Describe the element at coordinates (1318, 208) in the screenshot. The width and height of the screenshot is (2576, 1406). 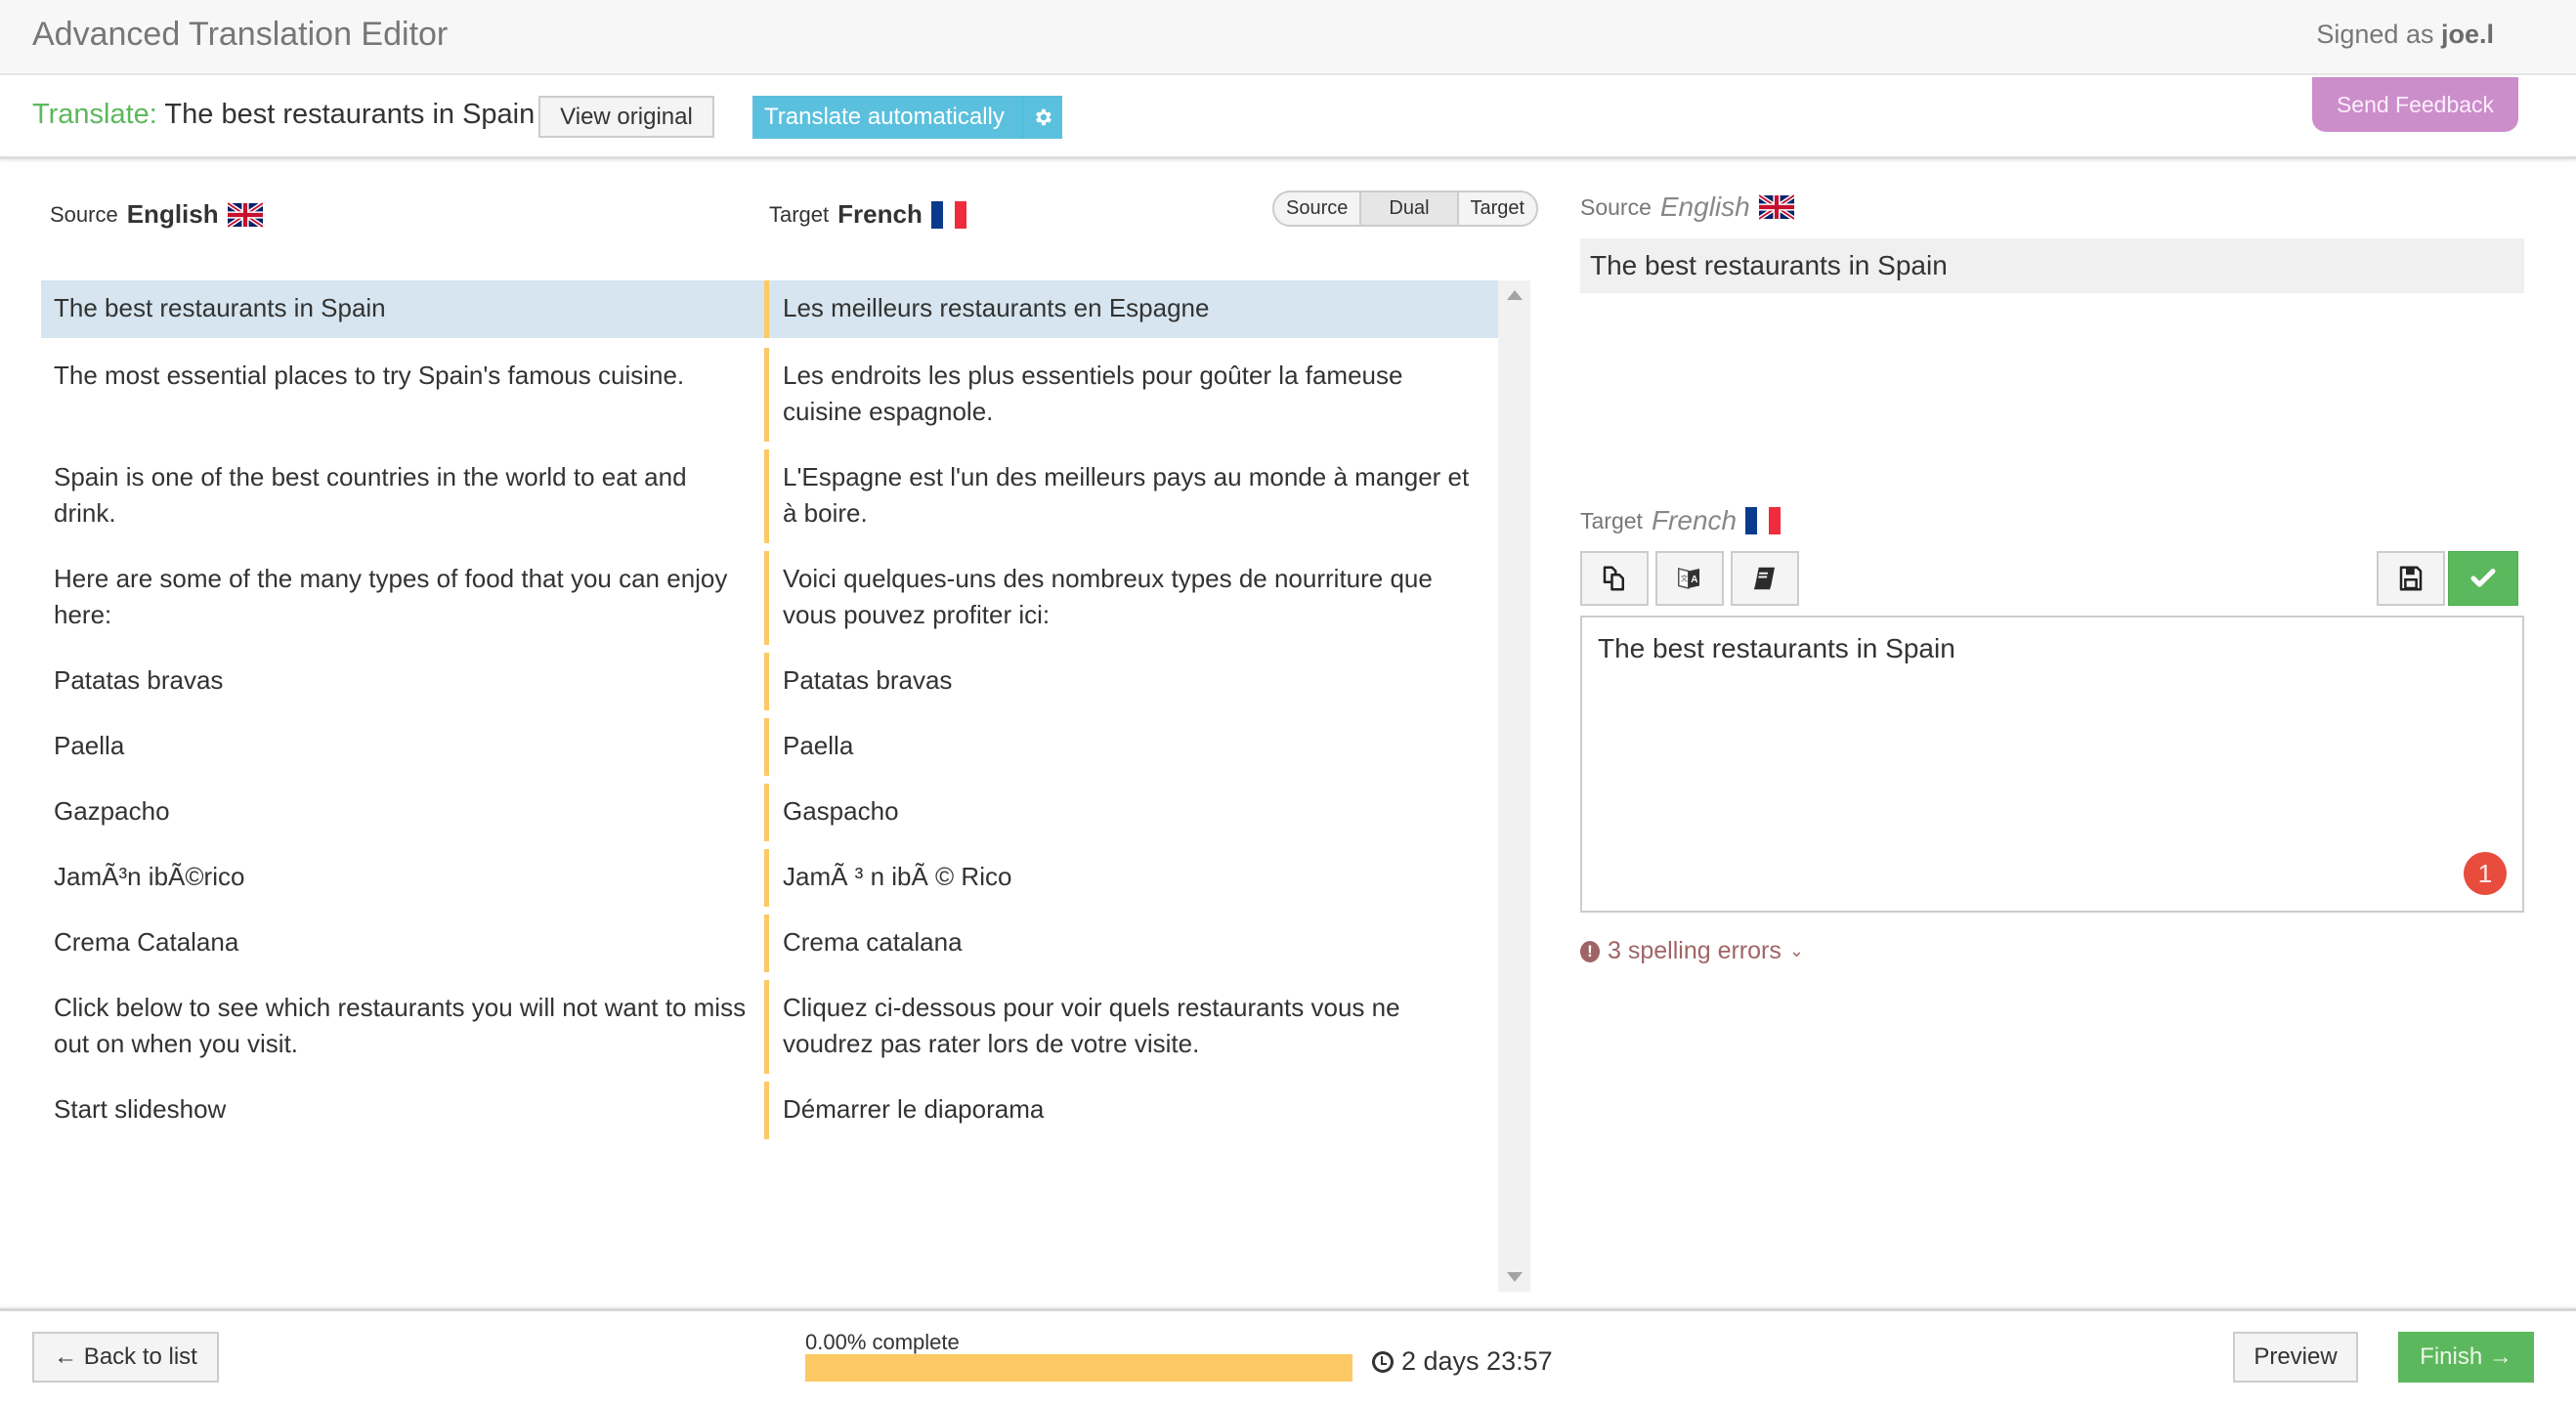
I see `view-source-option: Source` at that location.